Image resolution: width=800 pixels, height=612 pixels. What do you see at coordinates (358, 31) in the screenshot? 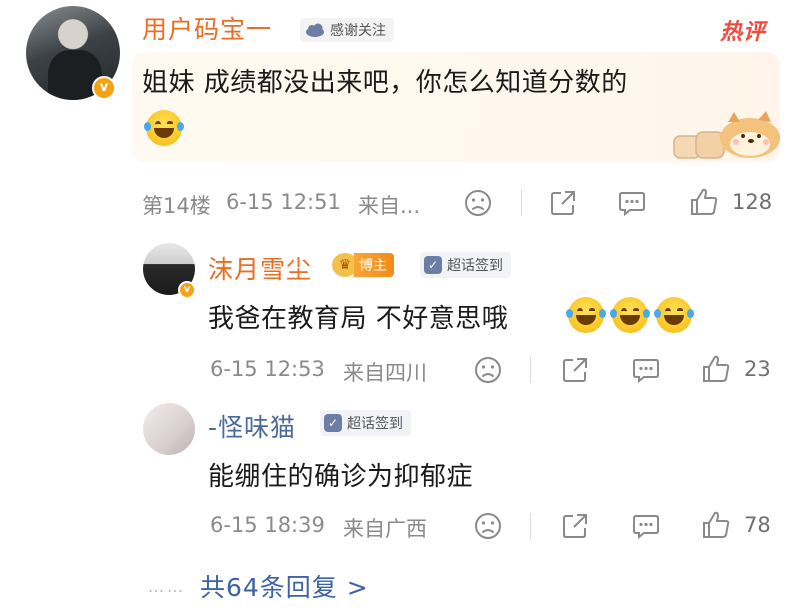
I see `thanks-badge-label: 感谢关注` at bounding box center [358, 31].